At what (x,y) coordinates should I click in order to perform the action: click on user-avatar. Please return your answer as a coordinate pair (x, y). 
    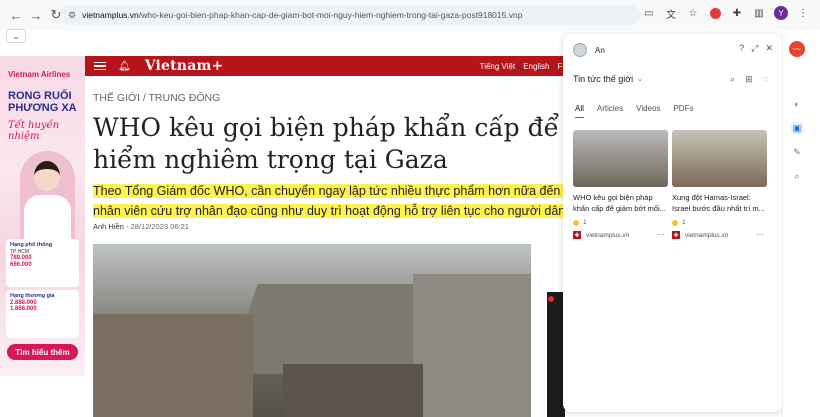
    Looking at the image, I should click on (580, 50).